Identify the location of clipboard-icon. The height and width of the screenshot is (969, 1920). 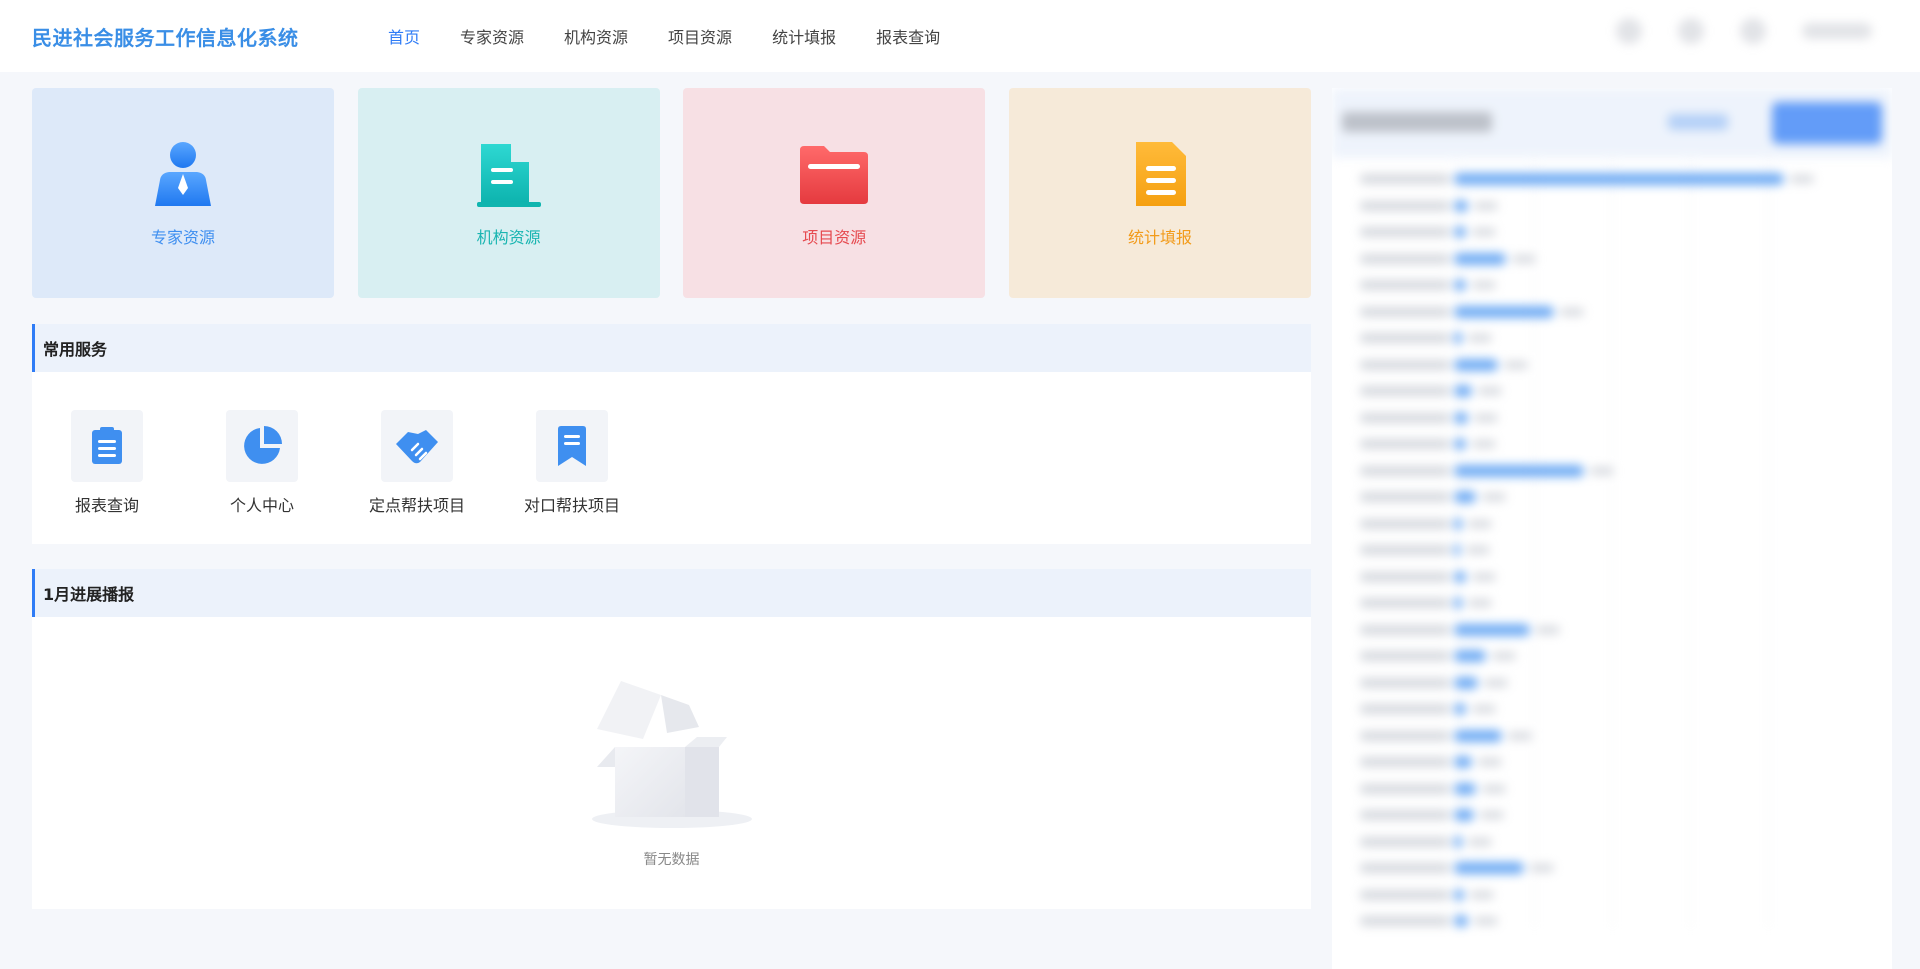
(107, 445).